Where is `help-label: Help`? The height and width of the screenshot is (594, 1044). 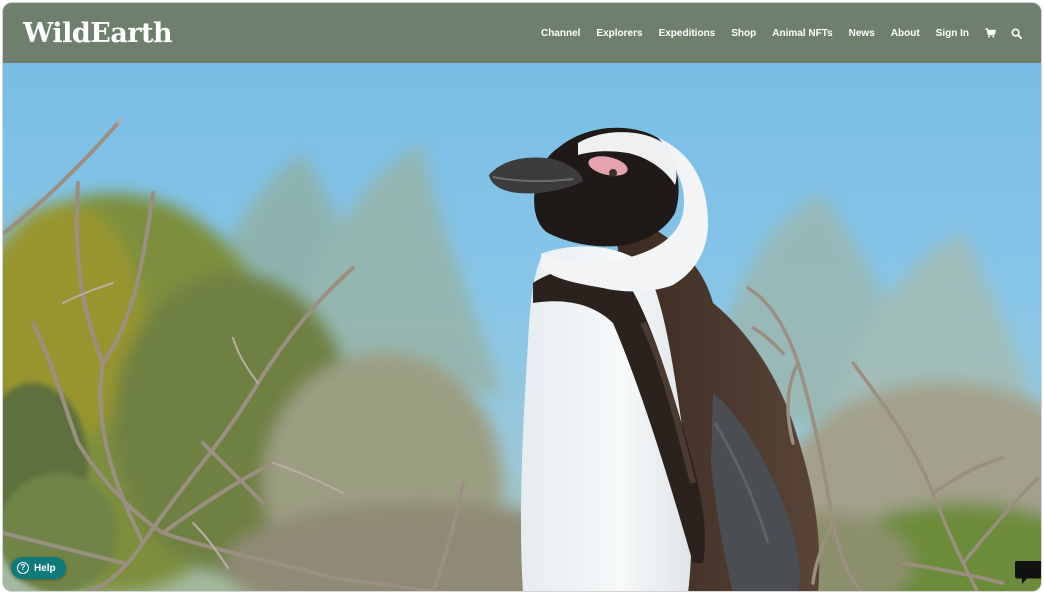 help-label: Help is located at coordinates (45, 568).